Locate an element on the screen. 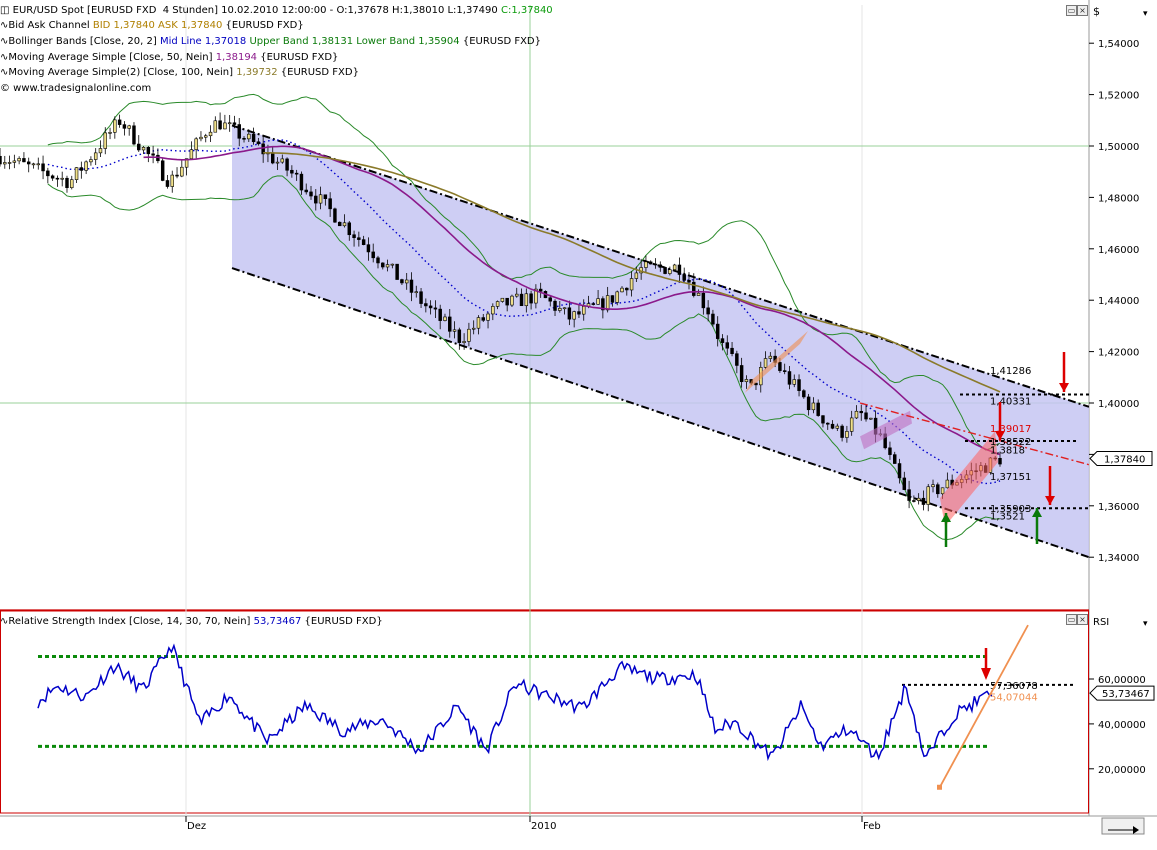  close-rsi-pane-icon: × is located at coordinates (1082, 619).